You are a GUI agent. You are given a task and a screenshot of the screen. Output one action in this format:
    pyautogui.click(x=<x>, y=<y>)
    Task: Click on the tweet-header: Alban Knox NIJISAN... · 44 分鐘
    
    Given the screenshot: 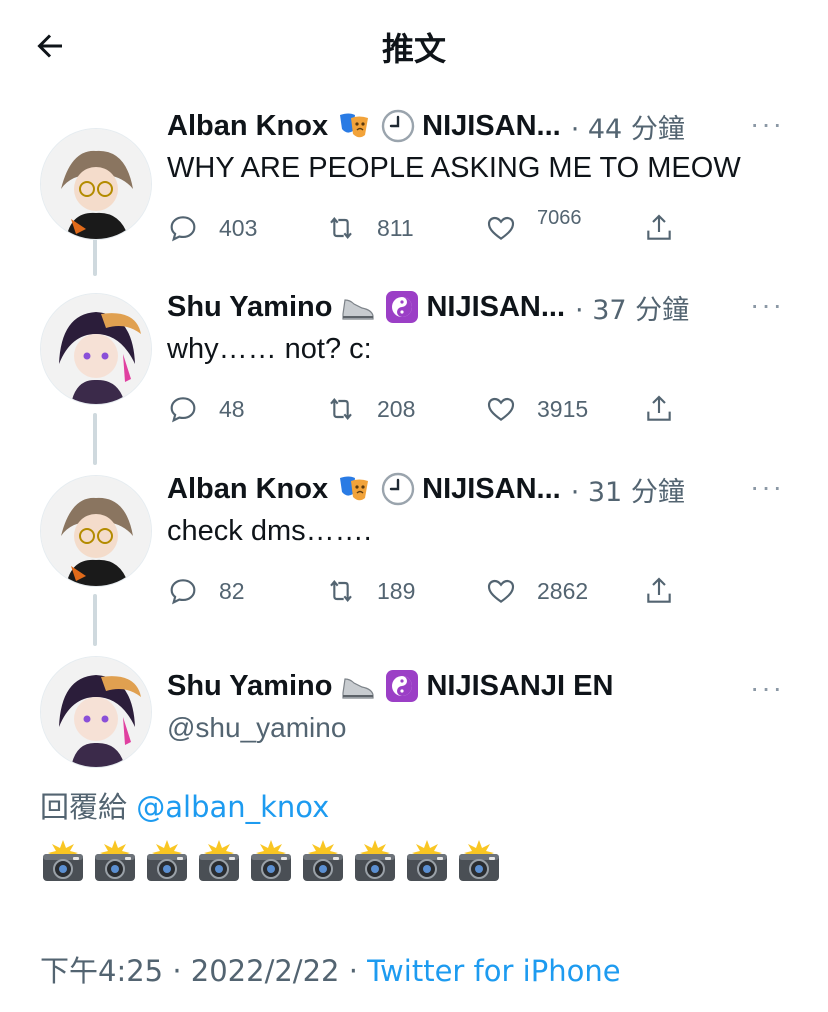 What is the action you would take?
    pyautogui.click(x=426, y=126)
    